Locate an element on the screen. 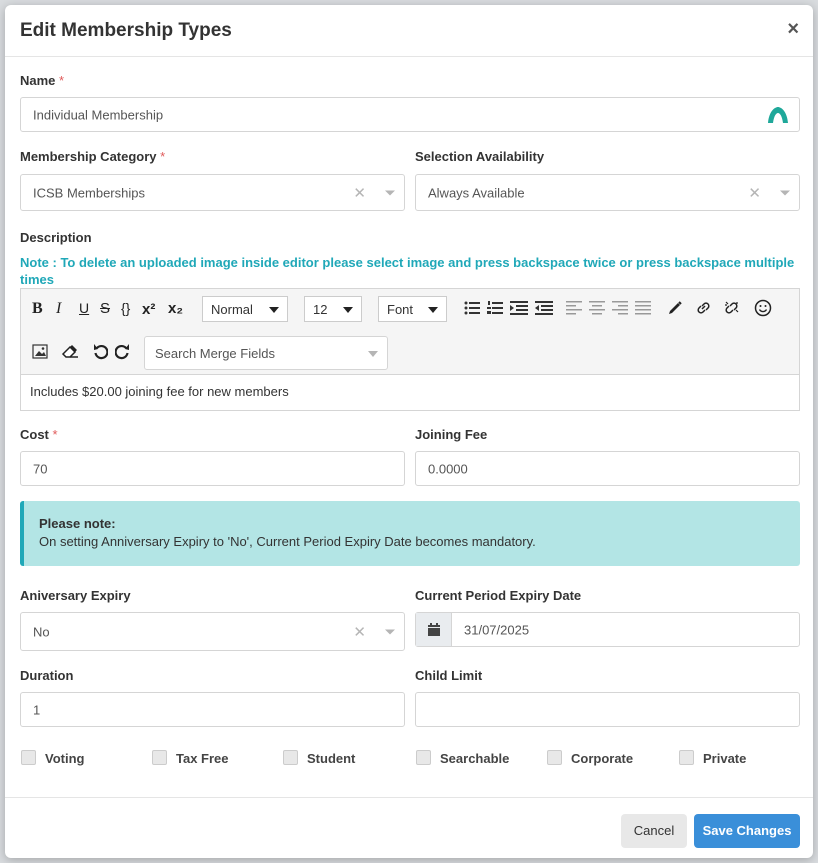  underline-button: U is located at coordinates (84, 308).